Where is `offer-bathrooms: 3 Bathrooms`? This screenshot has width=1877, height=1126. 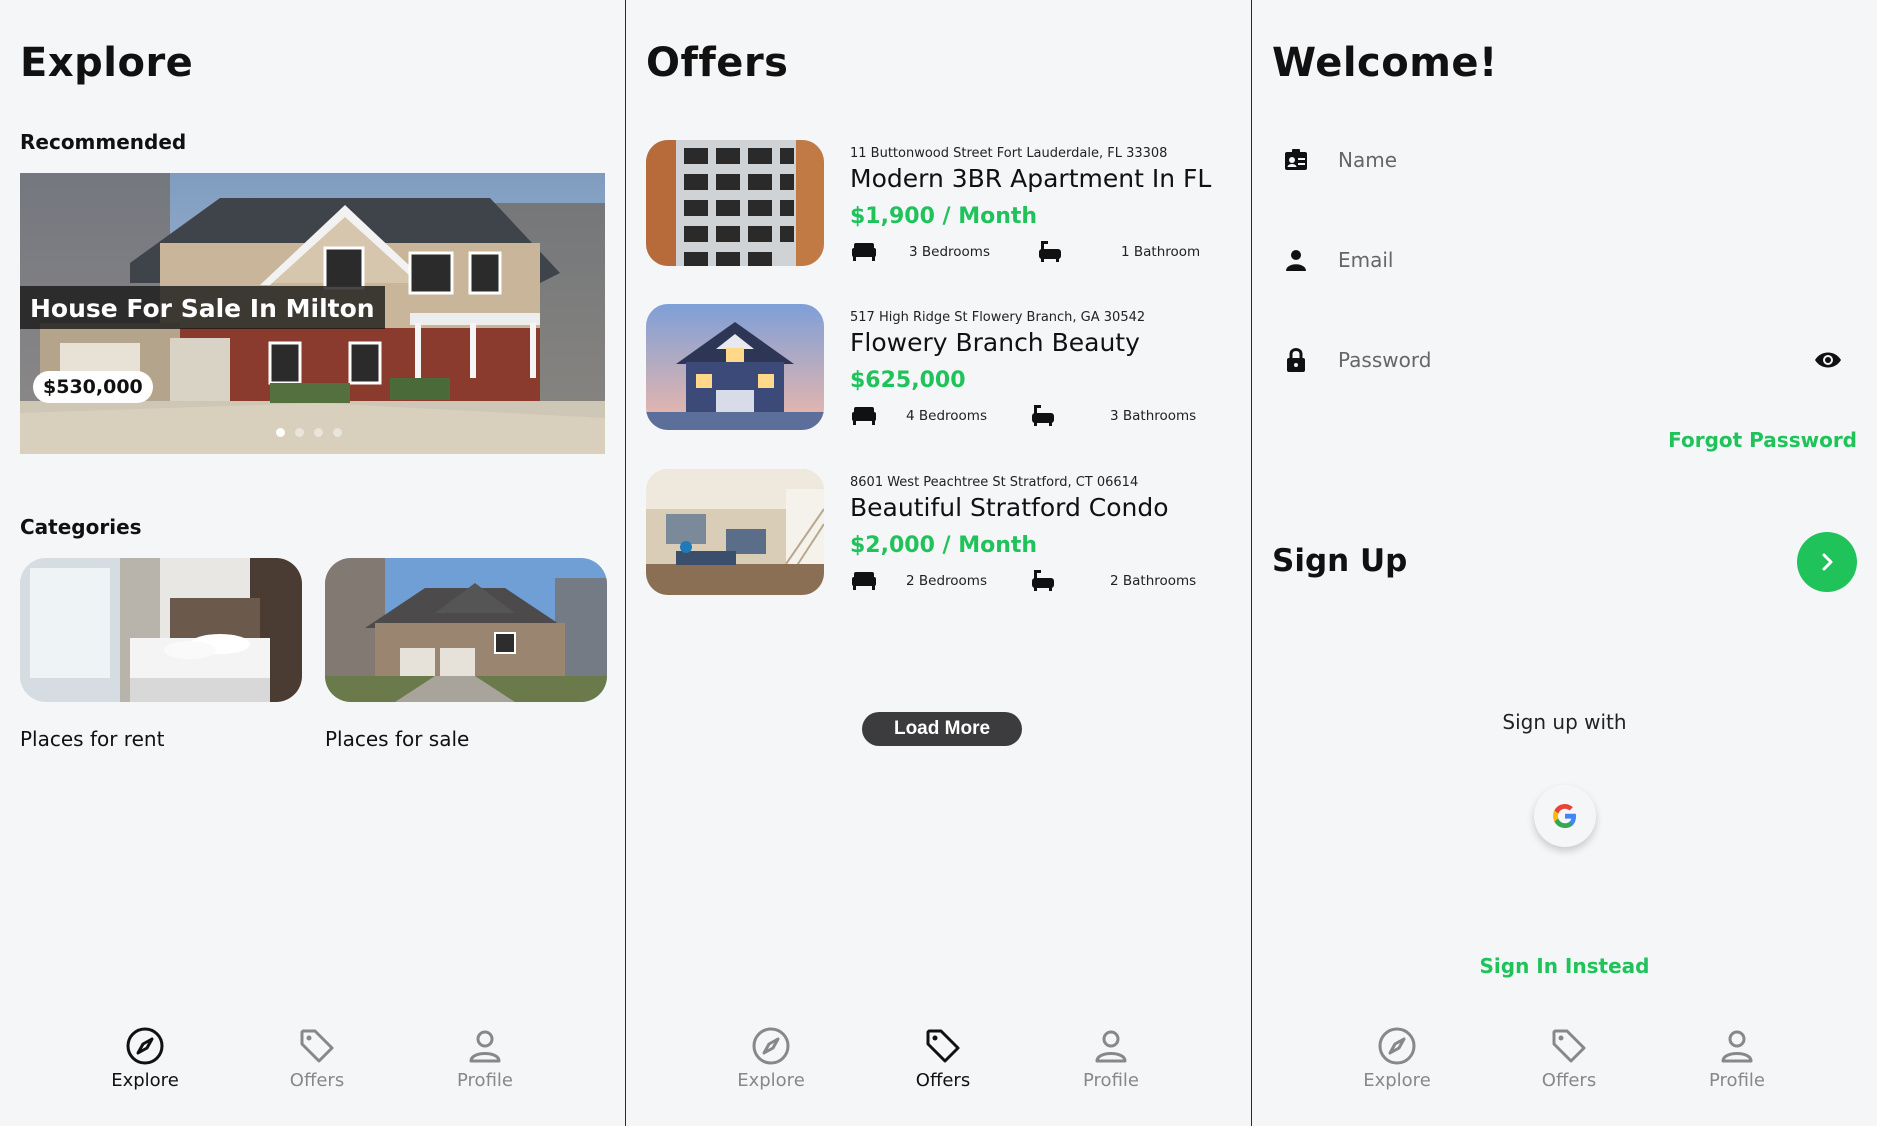 offer-bathrooms: 3 Bathrooms is located at coordinates (1153, 416).